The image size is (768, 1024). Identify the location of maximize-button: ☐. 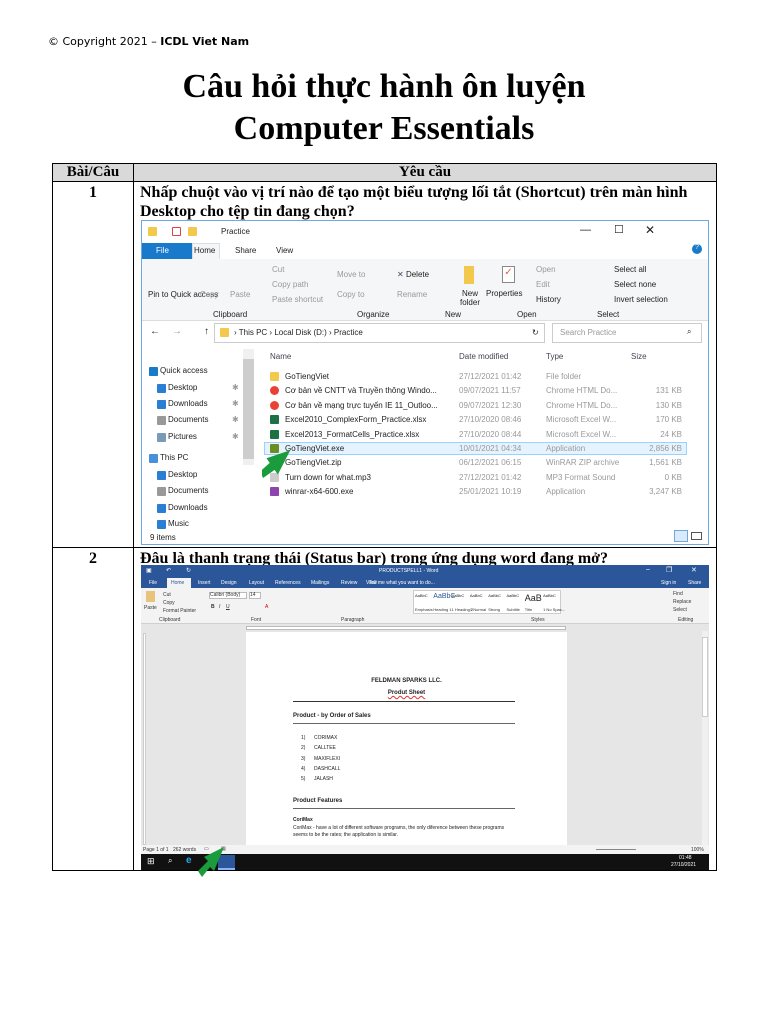
(619, 229).